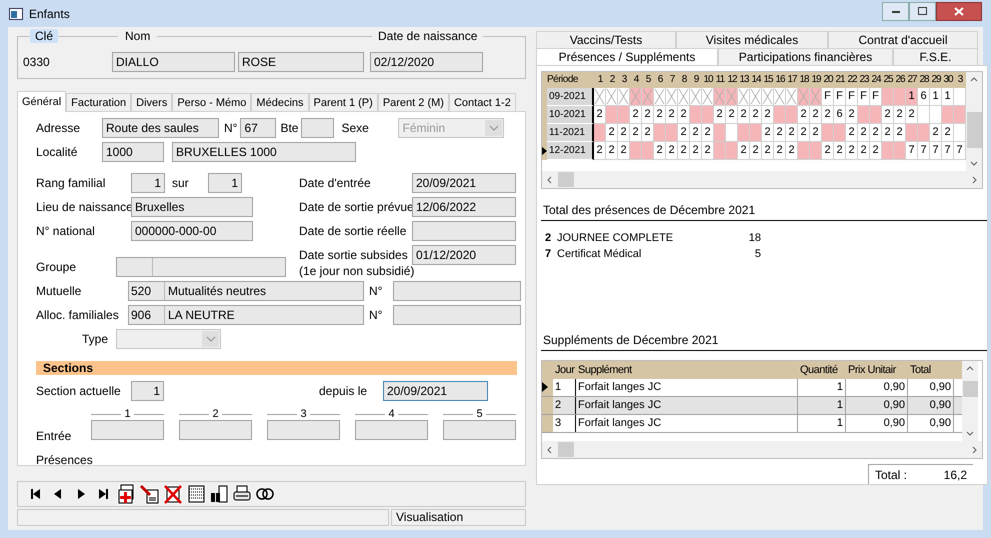 The width and height of the screenshot is (991, 538). I want to click on row-header, so click(544, 151).